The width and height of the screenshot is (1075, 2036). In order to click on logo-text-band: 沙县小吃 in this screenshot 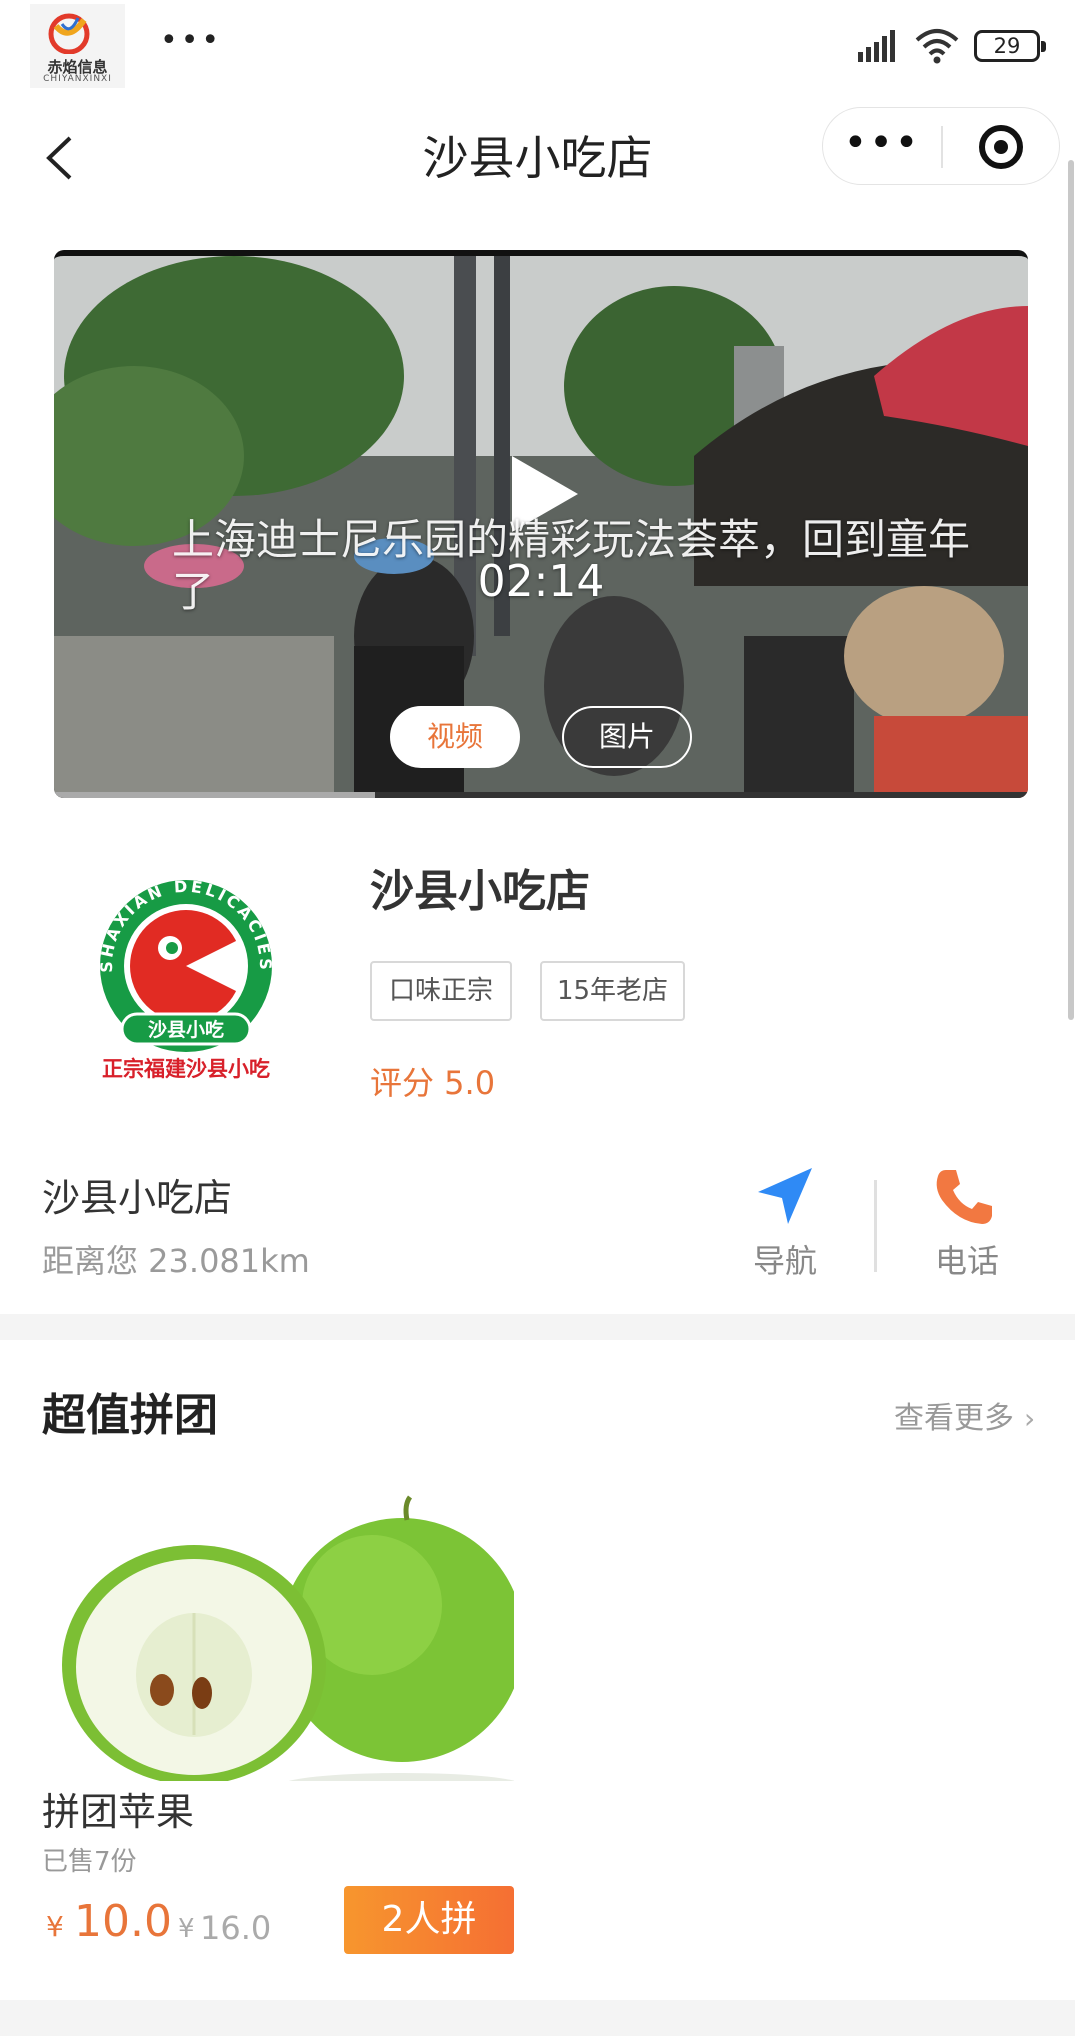, I will do `click(186, 1029)`.